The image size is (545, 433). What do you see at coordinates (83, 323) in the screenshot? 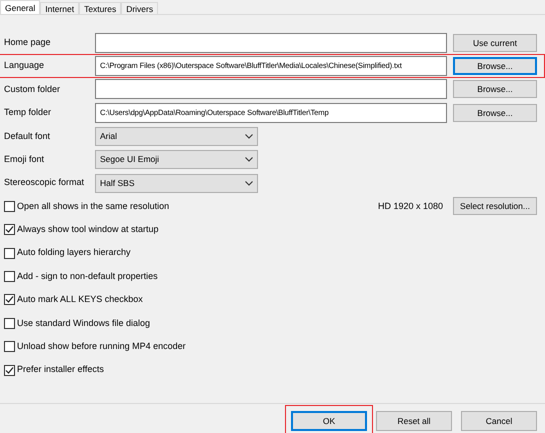
I see `checkbox-label: Use standard Windows file dialog` at bounding box center [83, 323].